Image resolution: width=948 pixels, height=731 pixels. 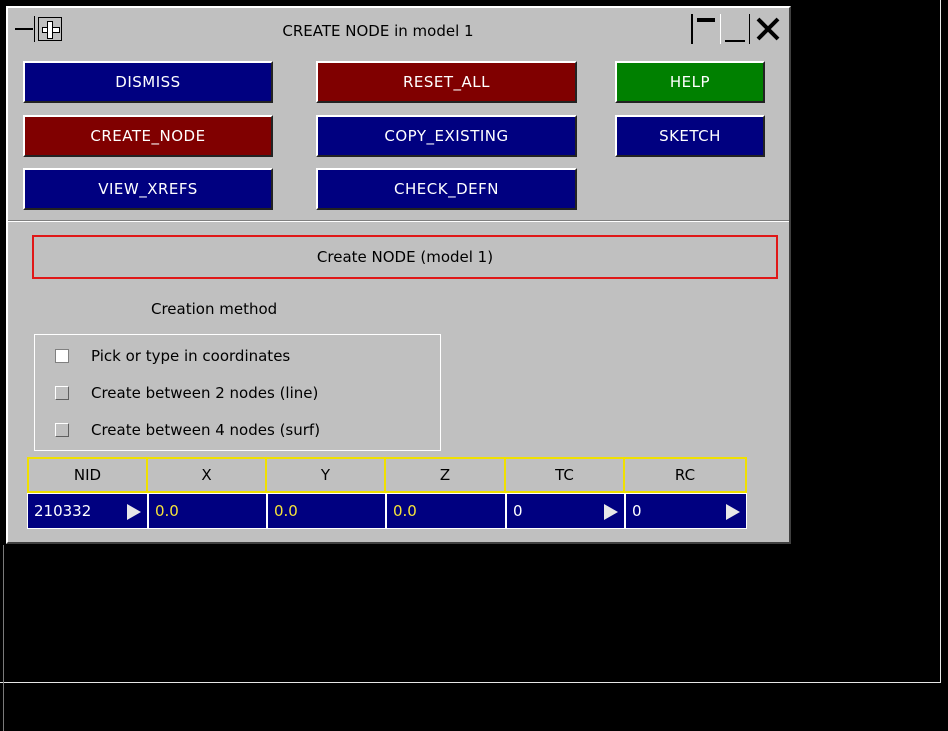 What do you see at coordinates (705, 29) in the screenshot?
I see `minimize-icon` at bounding box center [705, 29].